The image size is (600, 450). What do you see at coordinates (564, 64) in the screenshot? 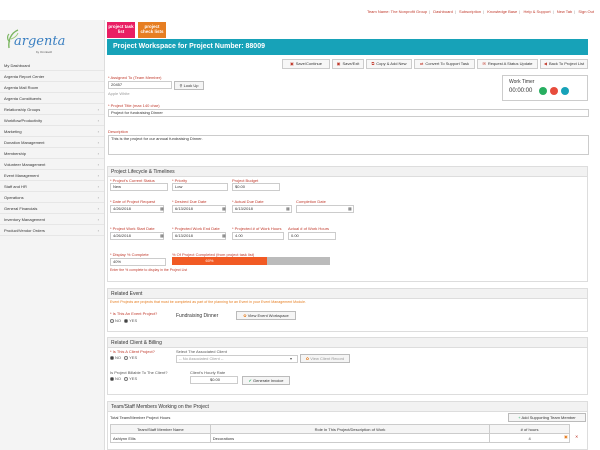
I see `back-to-list-button: ◀ Back To Project List` at bounding box center [564, 64].